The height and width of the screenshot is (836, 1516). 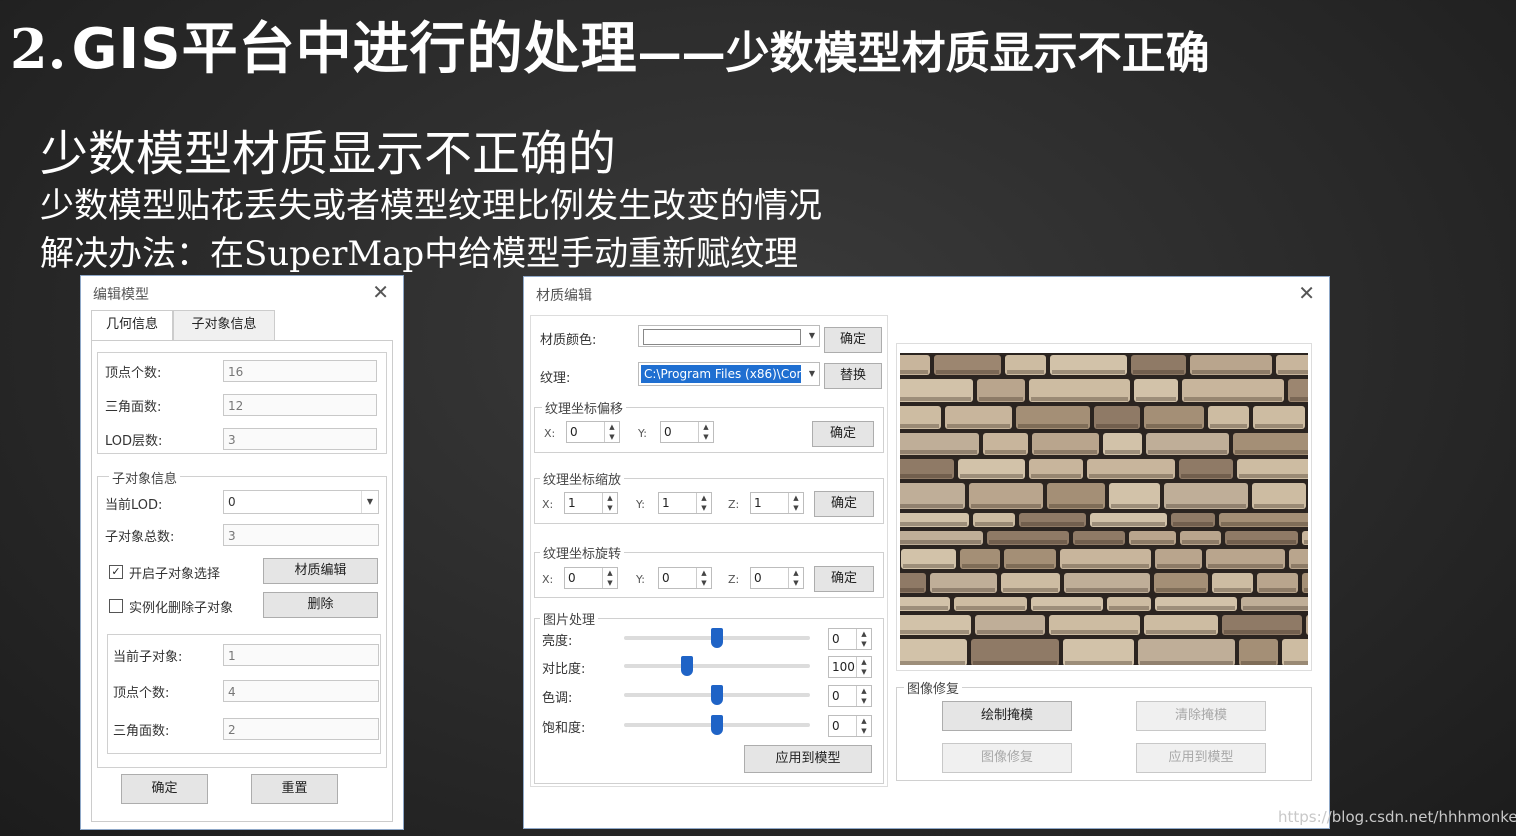 I want to click on offset-y-value: 0, so click(x=668, y=432).